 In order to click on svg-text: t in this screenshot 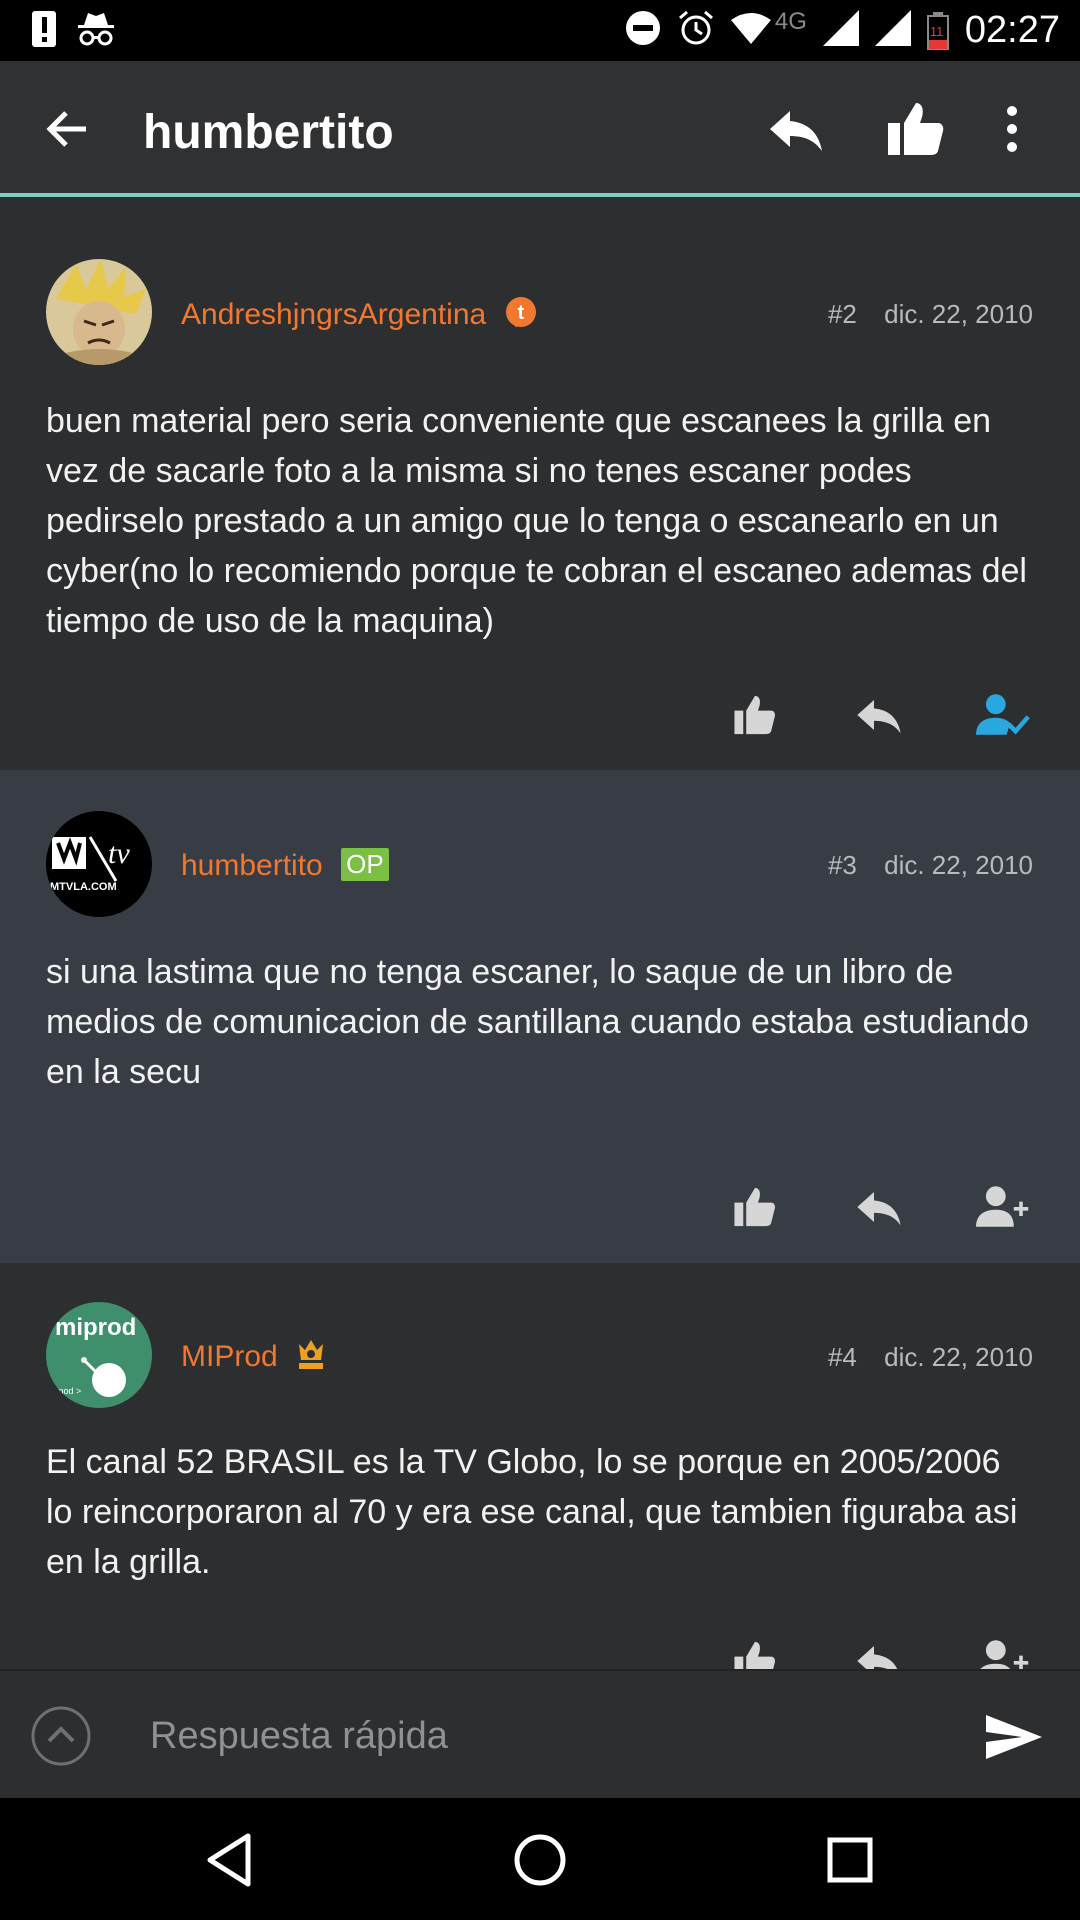, I will do `click(520, 313)`.